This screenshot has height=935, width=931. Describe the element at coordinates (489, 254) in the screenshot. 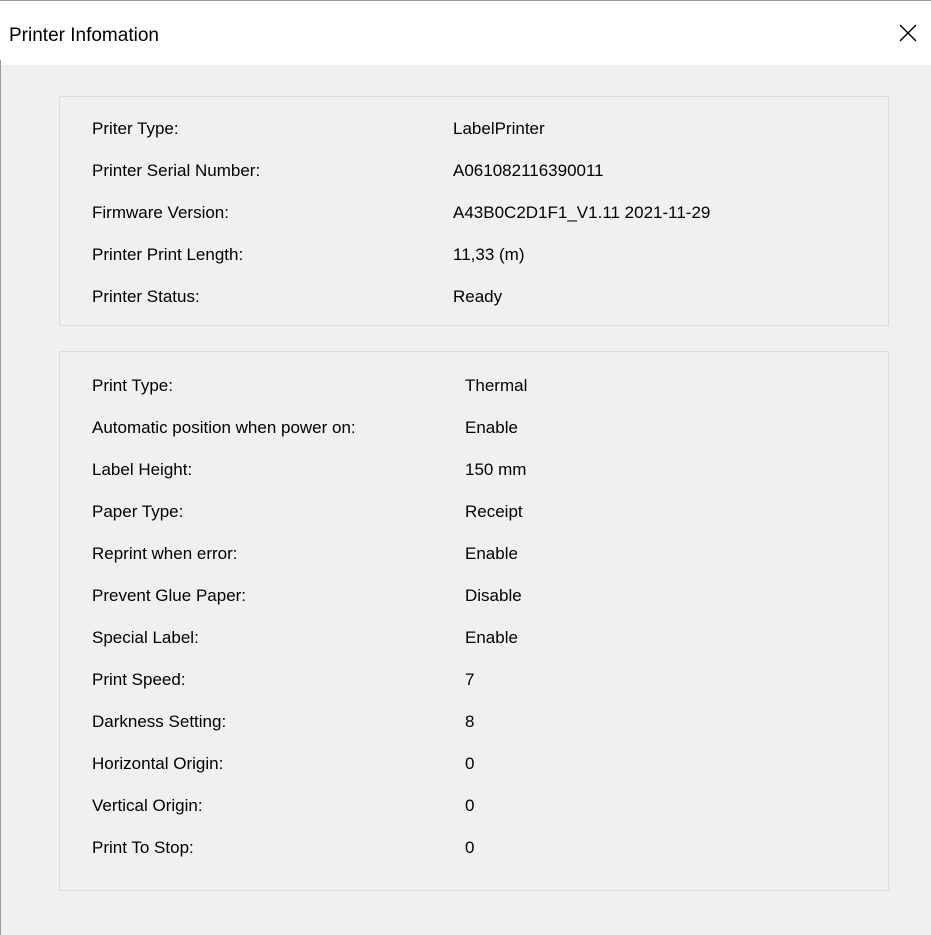

I see `info-value: 11,33 (m)` at that location.